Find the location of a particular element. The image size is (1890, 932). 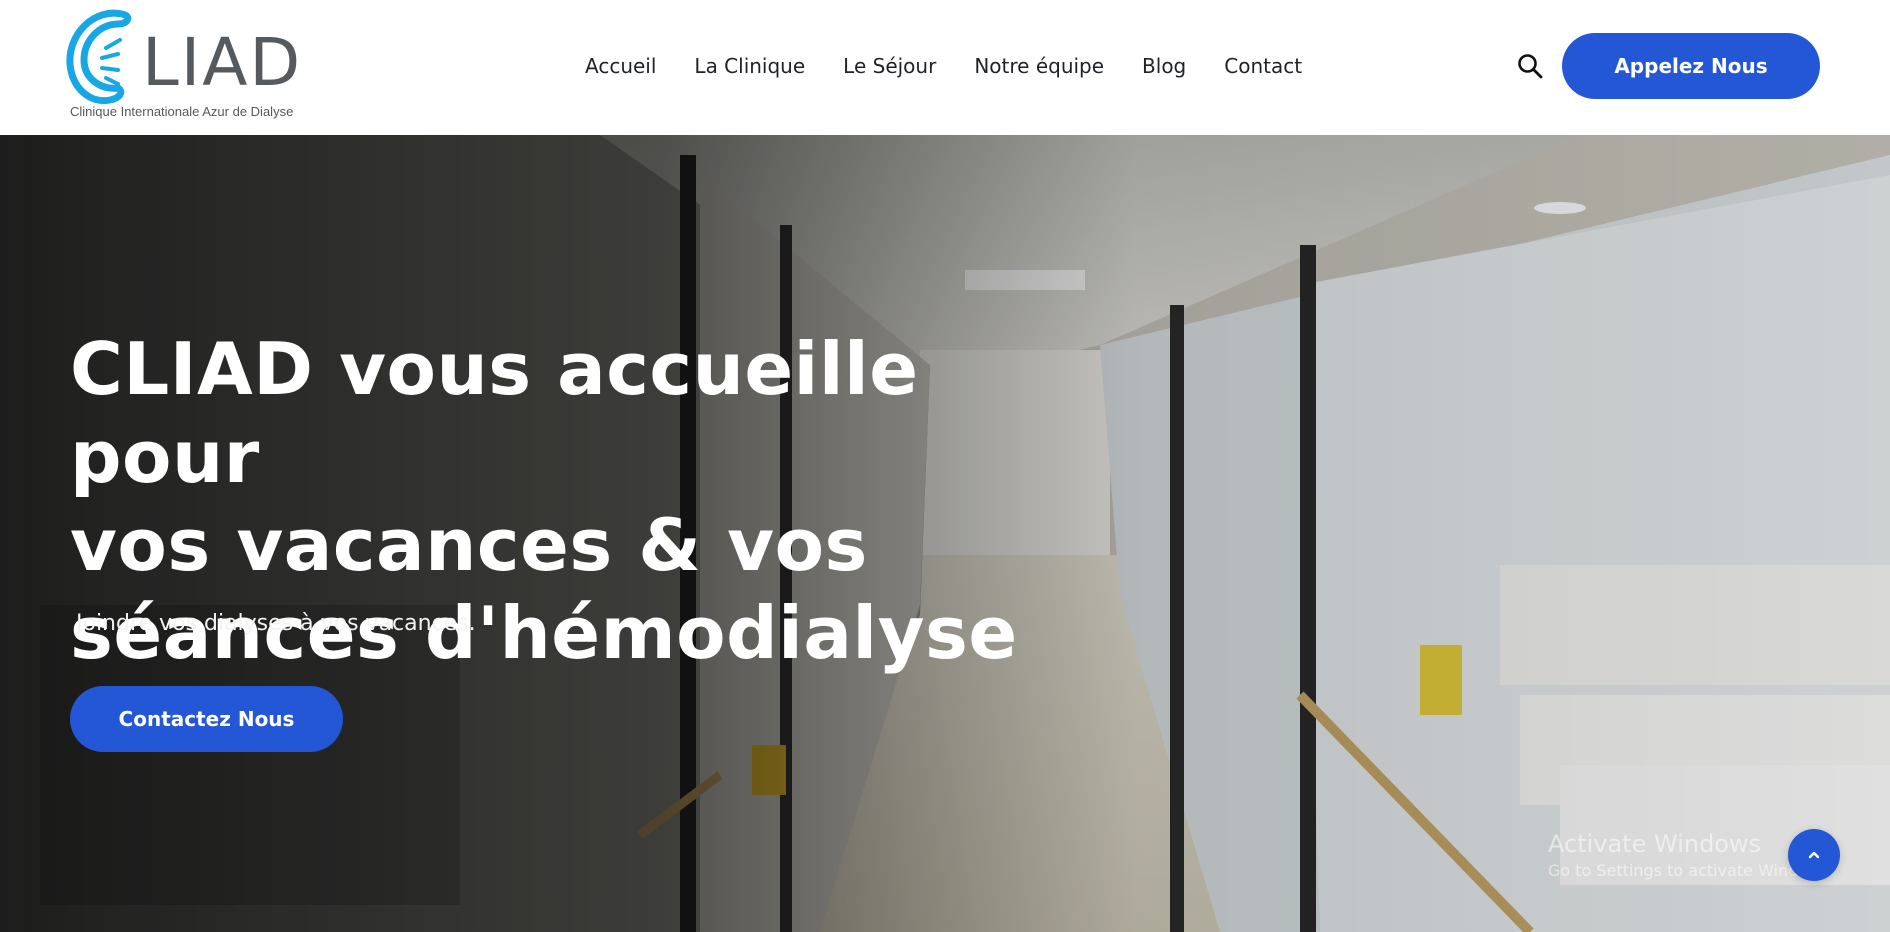

brand-name: LIAD is located at coordinates (222, 62).